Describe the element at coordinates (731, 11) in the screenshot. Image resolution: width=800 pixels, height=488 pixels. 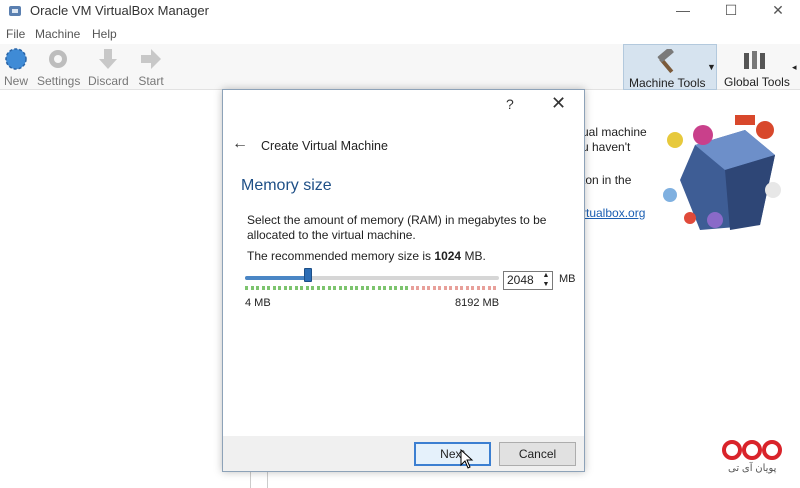
I see `maximize-button: ☐` at that location.